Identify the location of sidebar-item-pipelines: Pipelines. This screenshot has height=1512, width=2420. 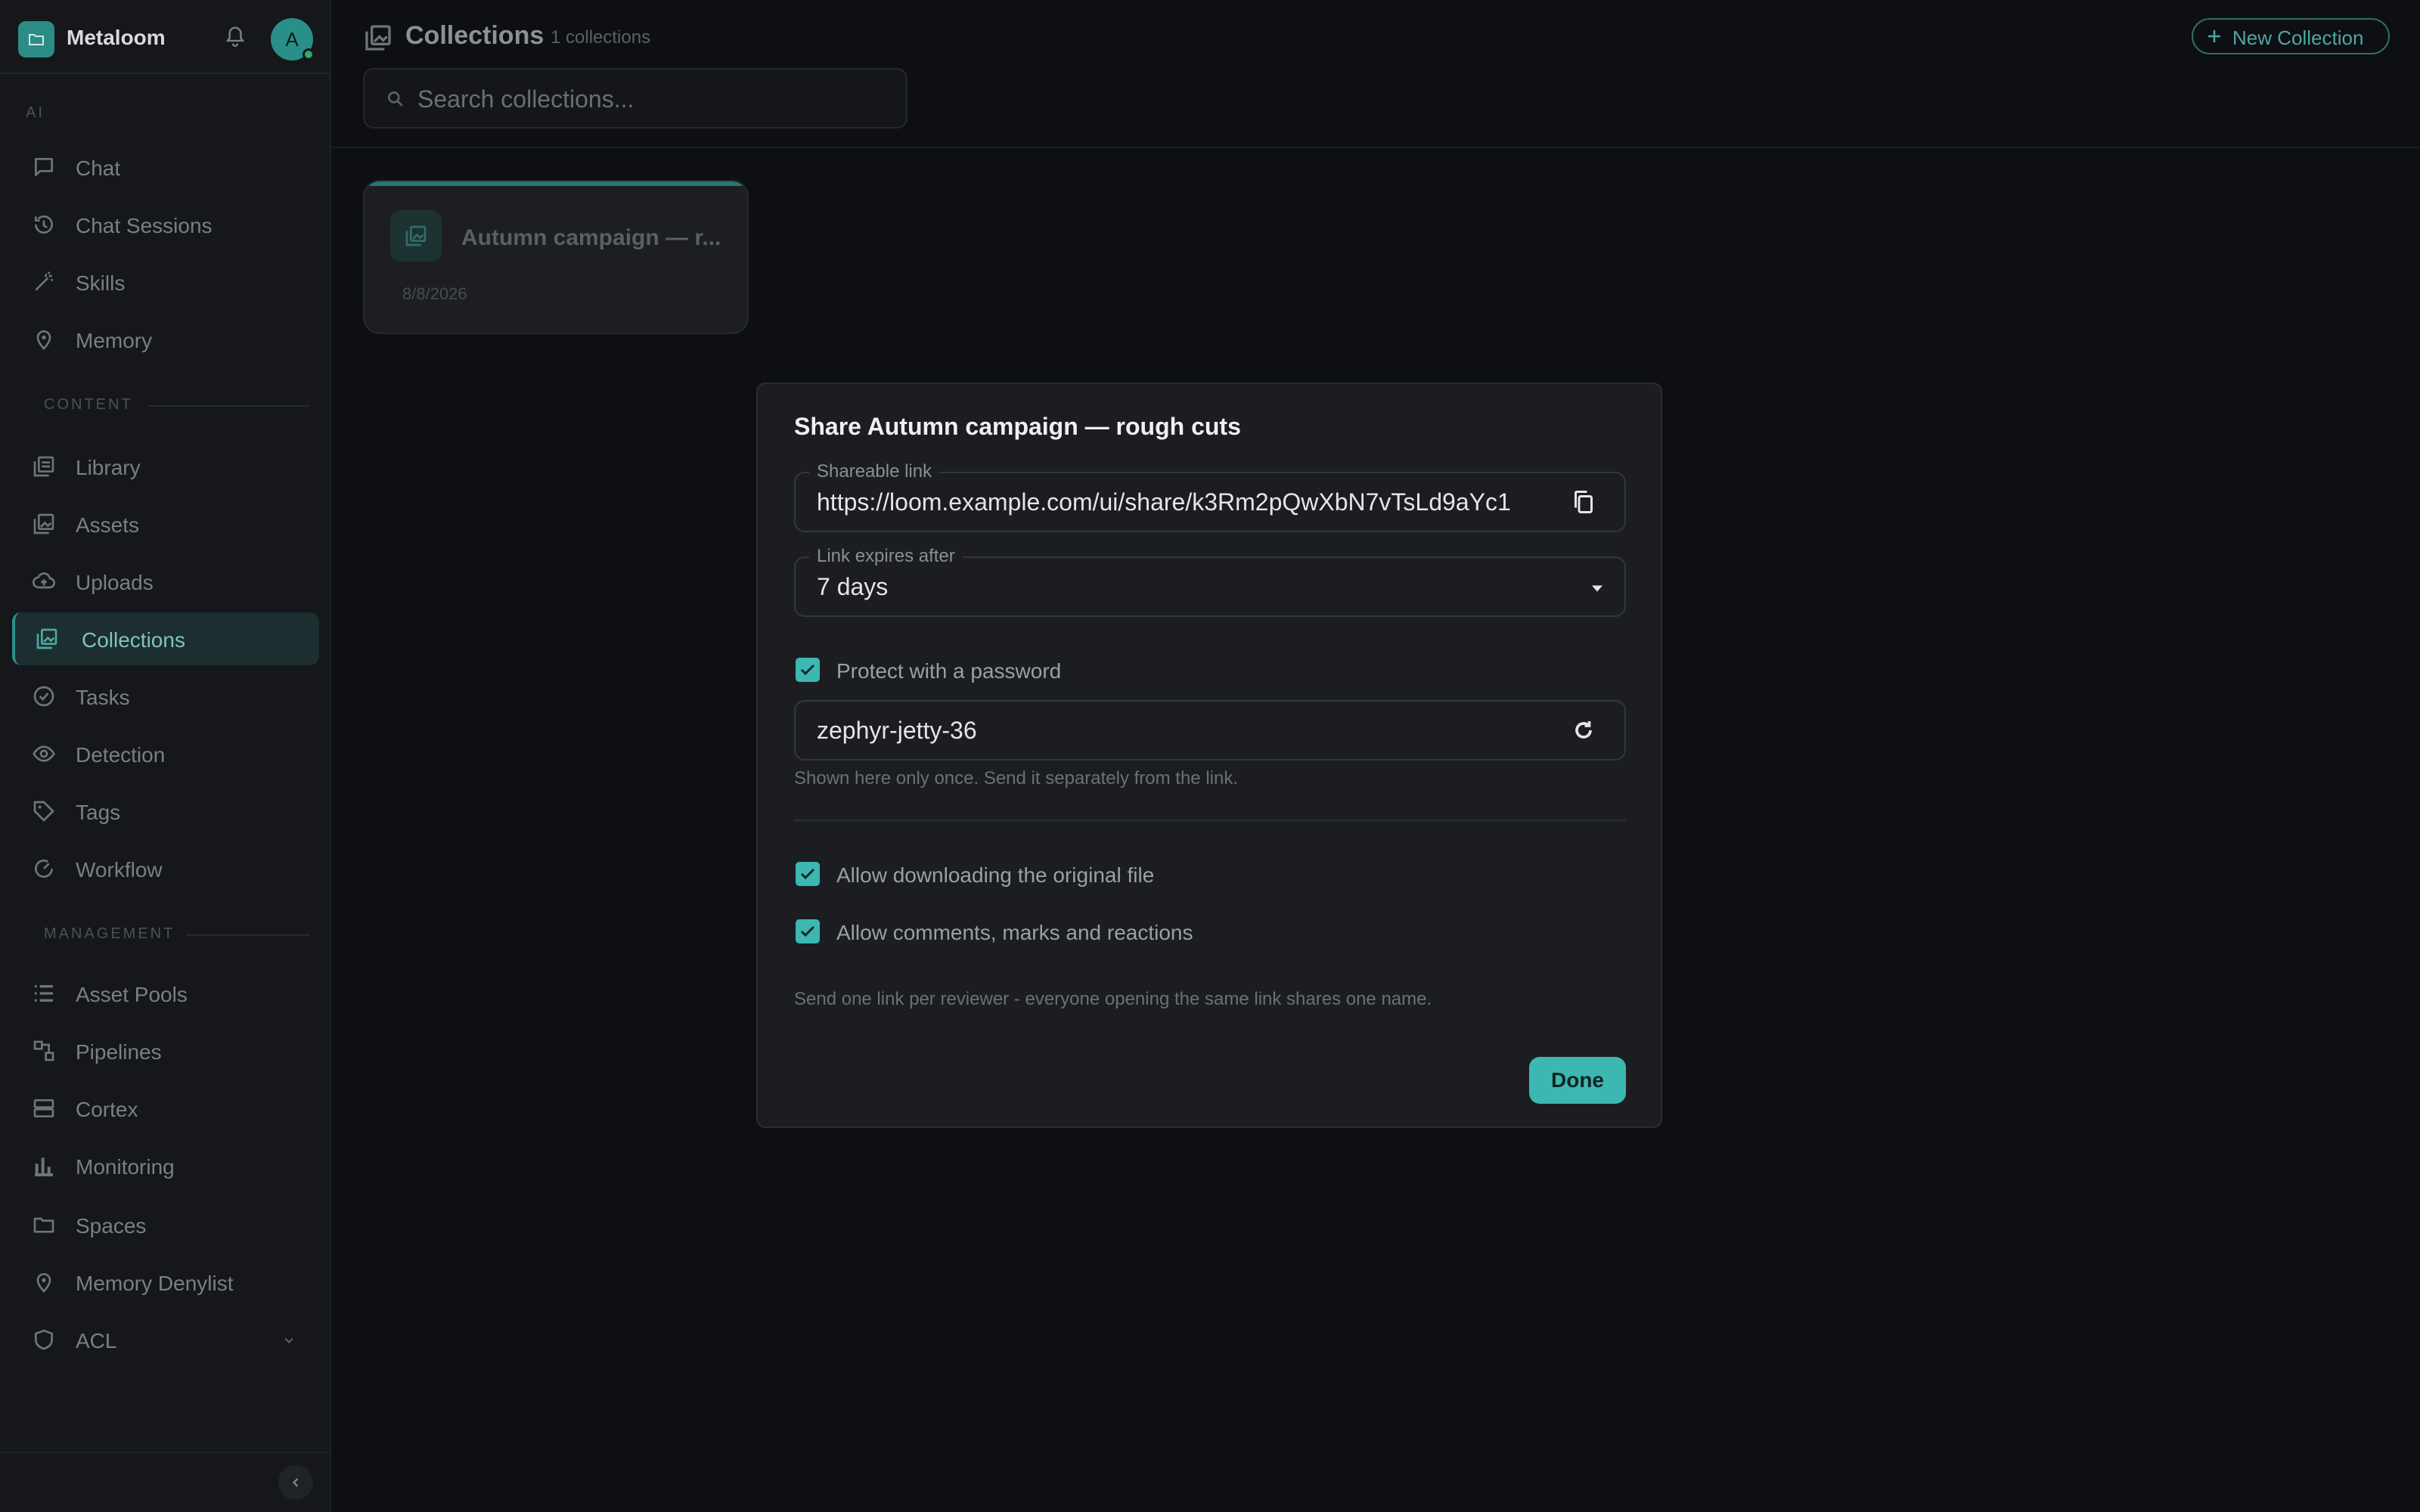
(165, 1050).